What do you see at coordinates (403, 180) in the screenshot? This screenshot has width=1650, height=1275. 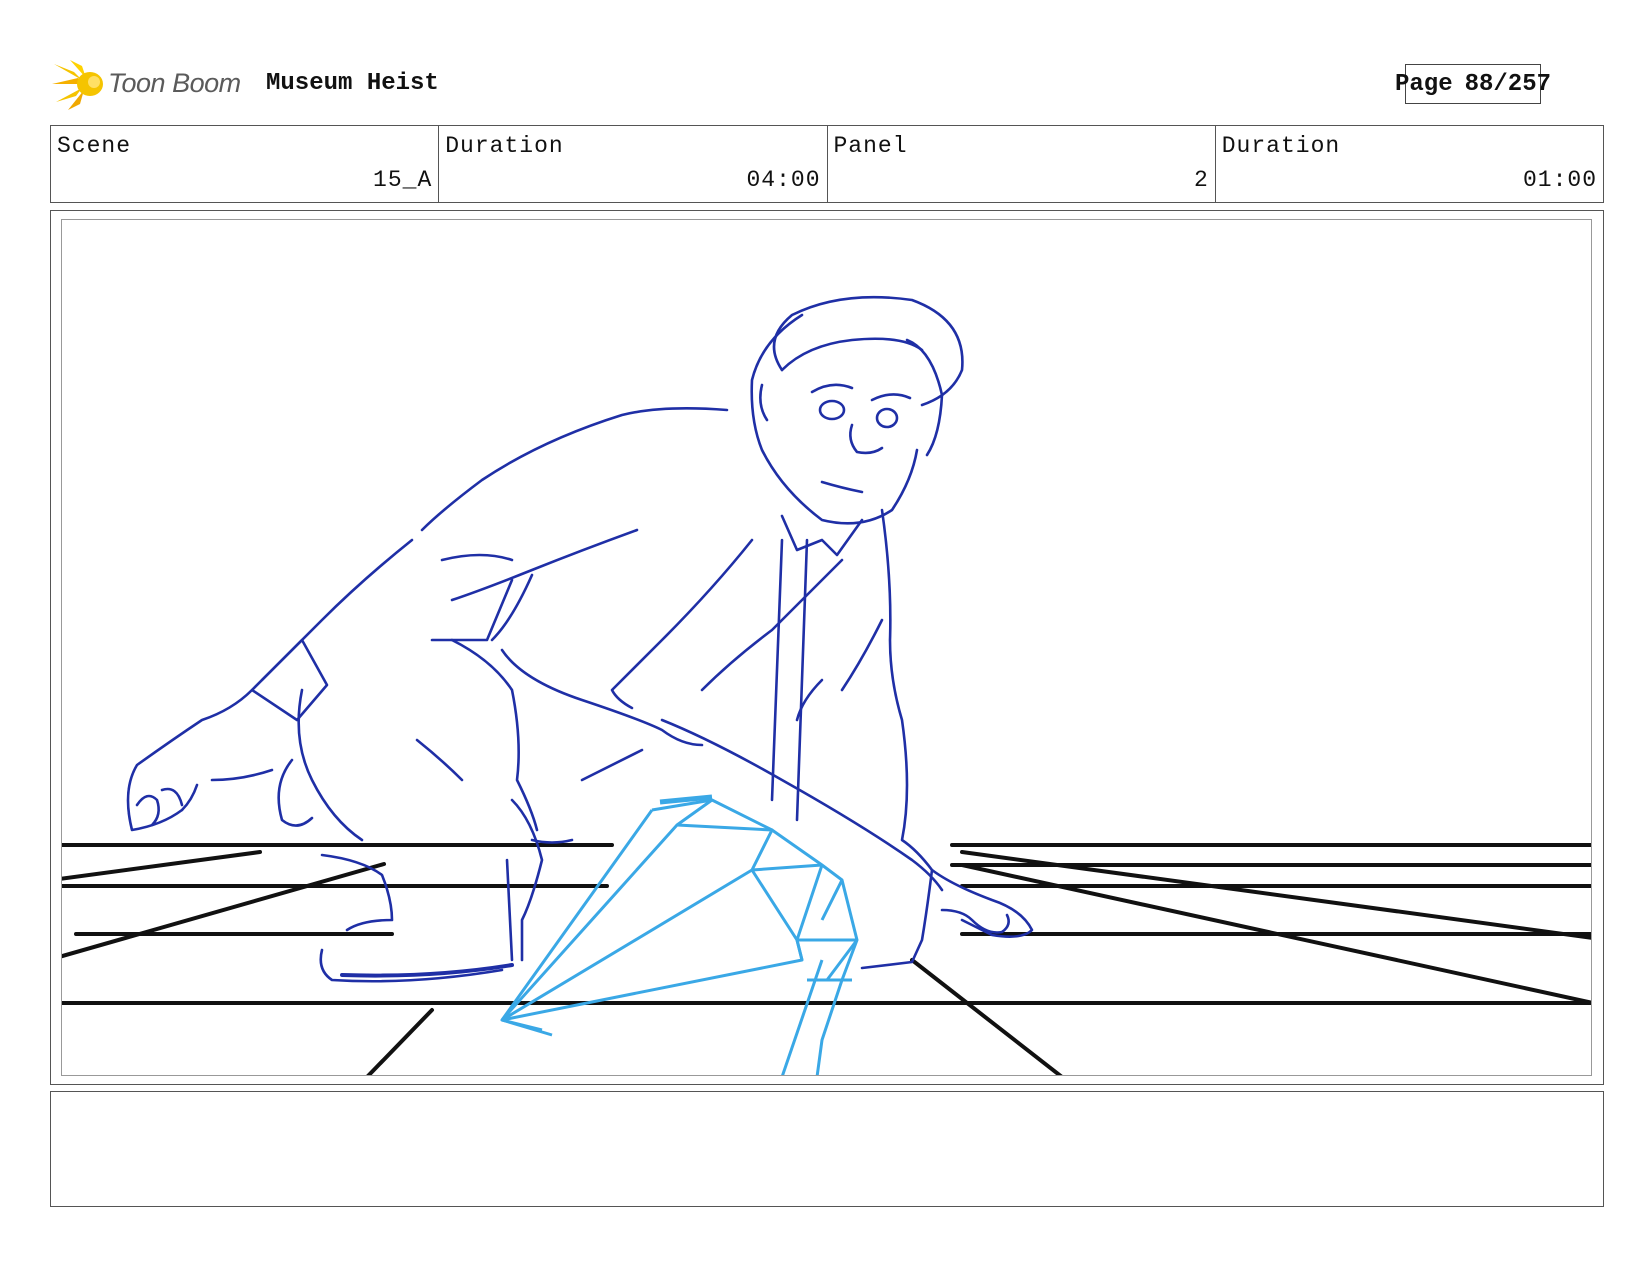 I see `scene-value: 15_A` at bounding box center [403, 180].